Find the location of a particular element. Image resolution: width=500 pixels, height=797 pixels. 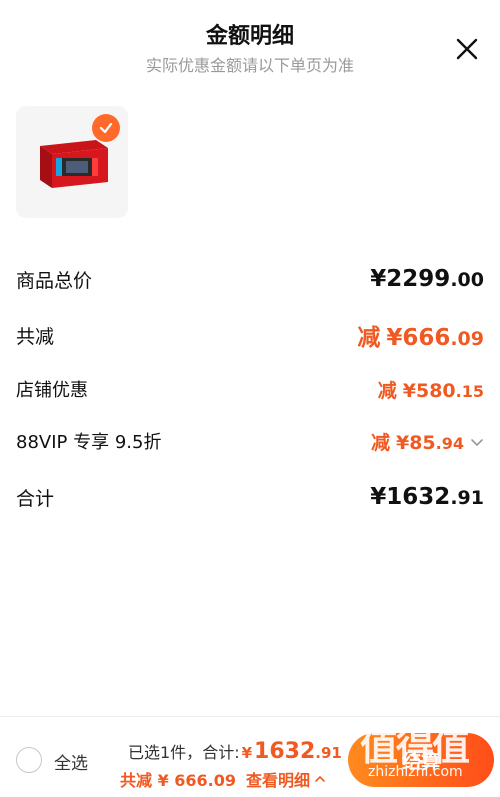

select-all-label: 全选 is located at coordinates (71, 761).